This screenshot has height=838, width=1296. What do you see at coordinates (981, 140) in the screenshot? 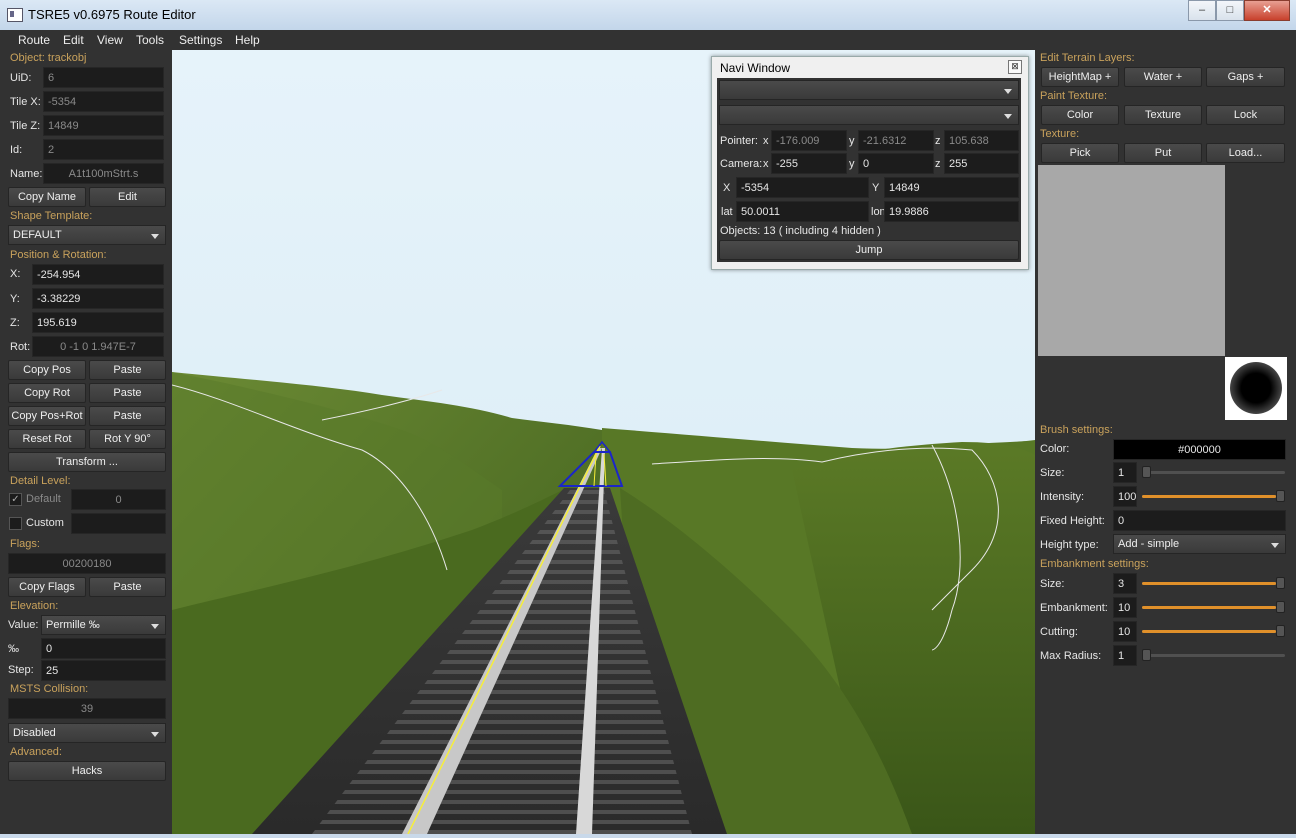
I see `pointer-z-field: 105.638` at bounding box center [981, 140].